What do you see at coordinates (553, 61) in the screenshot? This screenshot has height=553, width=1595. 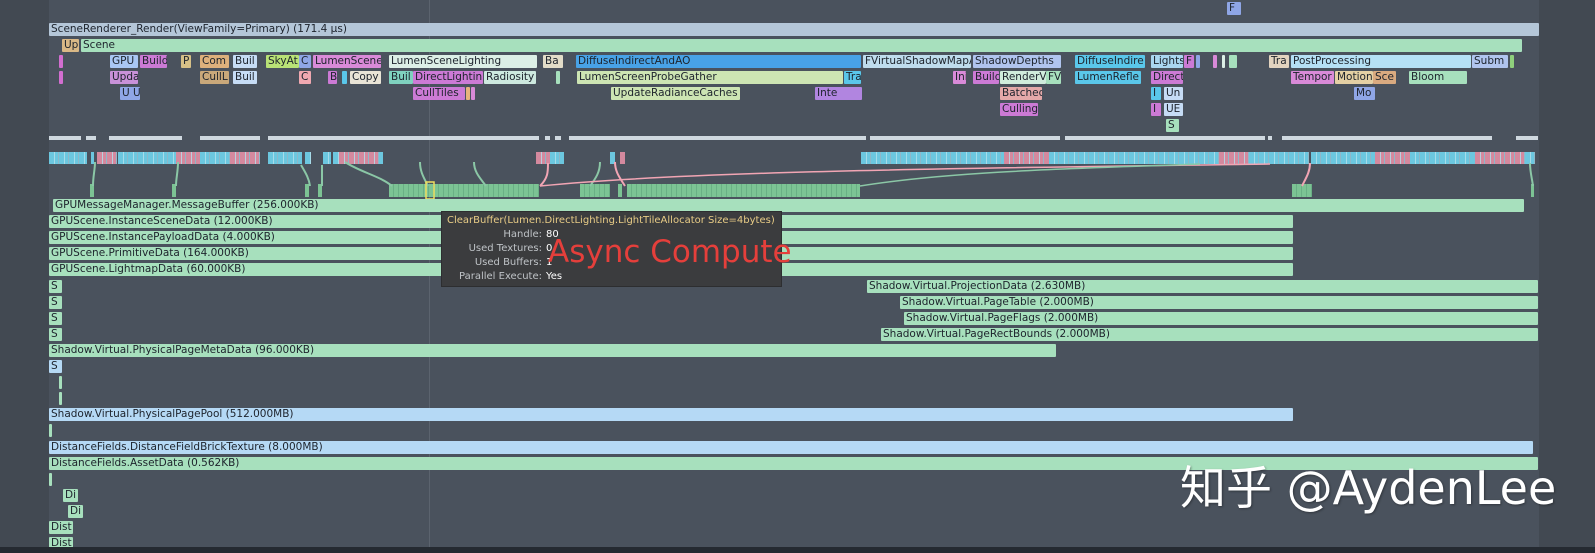 I see `pass-bar: Ba` at bounding box center [553, 61].